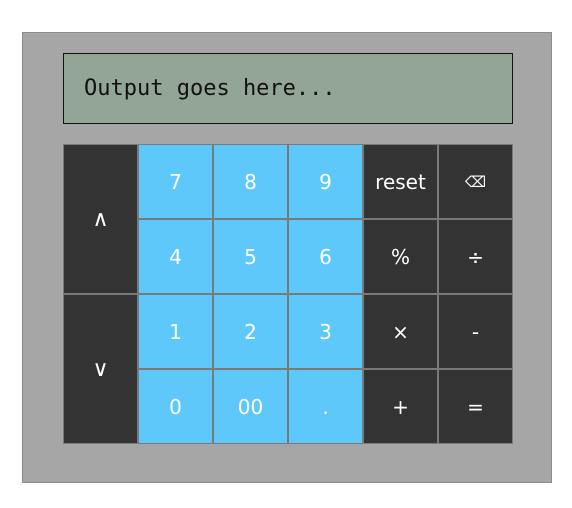 The height and width of the screenshot is (508, 572). What do you see at coordinates (325, 181) in the screenshot?
I see `key-9-button: 9` at bounding box center [325, 181].